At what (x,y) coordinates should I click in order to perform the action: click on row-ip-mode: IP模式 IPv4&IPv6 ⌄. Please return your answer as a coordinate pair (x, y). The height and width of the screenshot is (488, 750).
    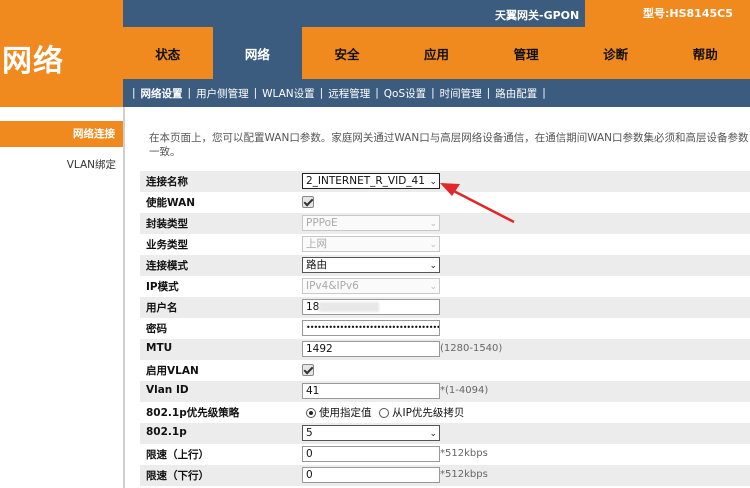
    Looking at the image, I should click on (445, 286).